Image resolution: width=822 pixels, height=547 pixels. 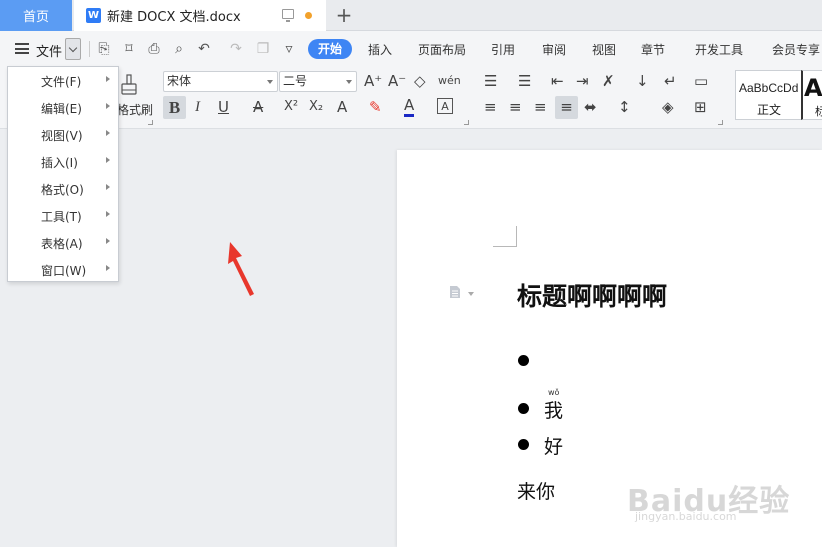 I want to click on align-right-button: ≡, so click(x=540, y=107).